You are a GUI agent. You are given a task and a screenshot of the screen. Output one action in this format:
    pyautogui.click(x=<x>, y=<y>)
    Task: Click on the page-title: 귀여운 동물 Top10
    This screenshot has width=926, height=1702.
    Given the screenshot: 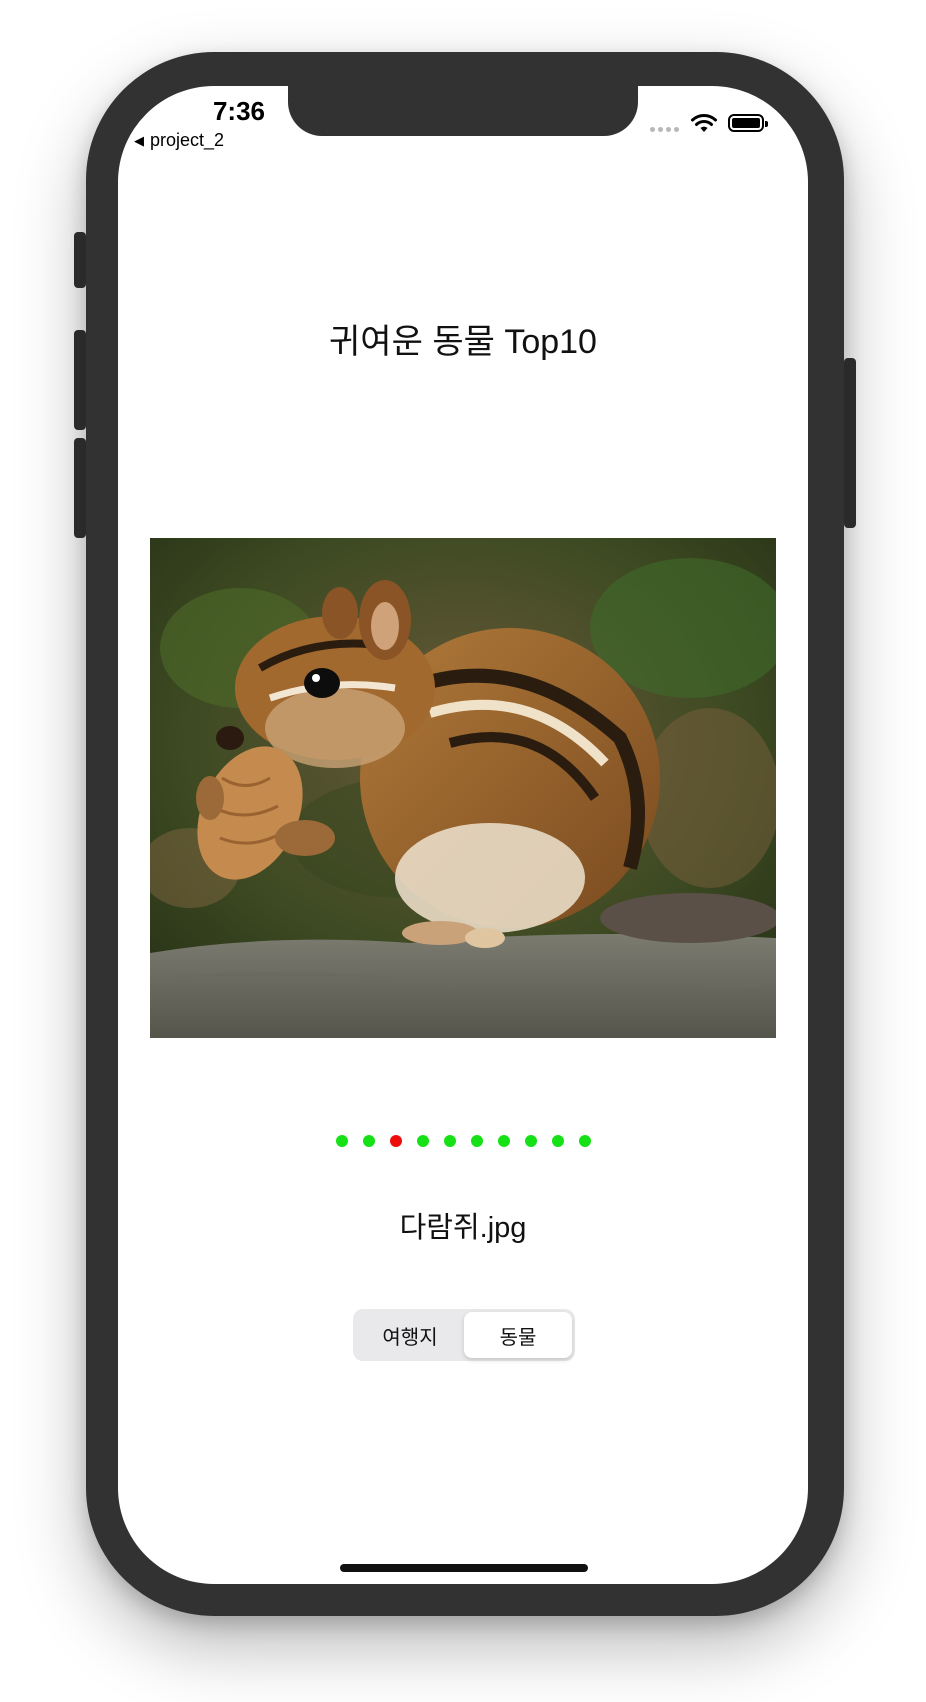 What is the action you would take?
    pyautogui.click(x=463, y=342)
    